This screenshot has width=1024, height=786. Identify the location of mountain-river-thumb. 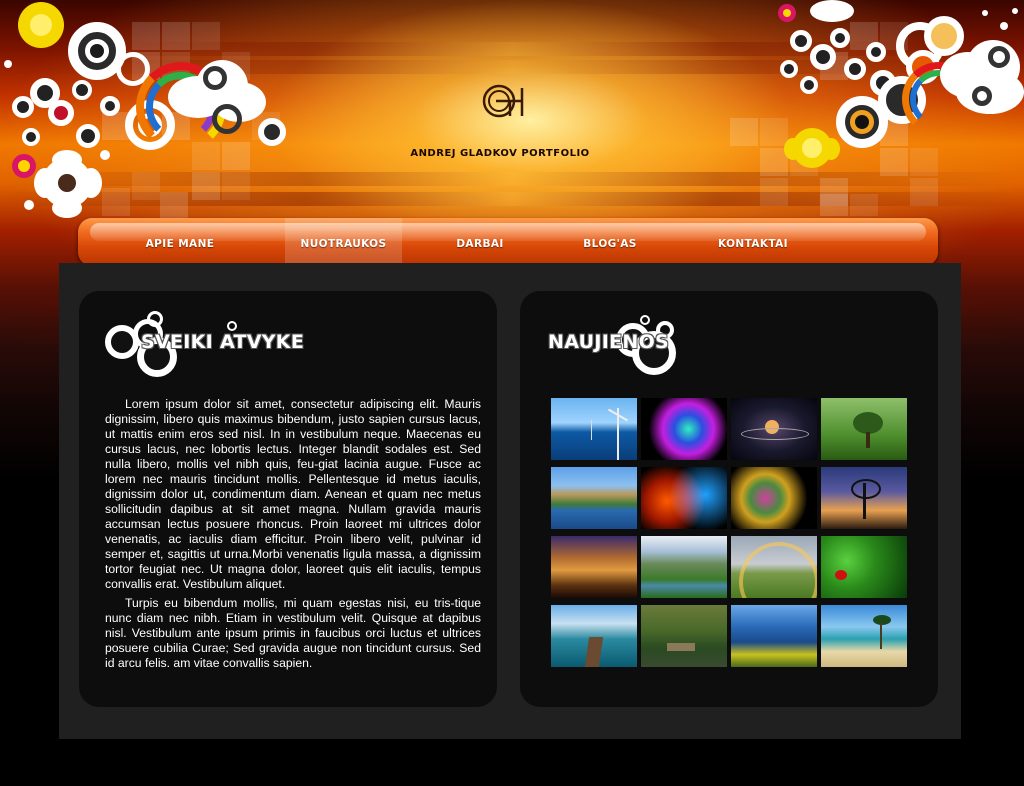
(684, 567).